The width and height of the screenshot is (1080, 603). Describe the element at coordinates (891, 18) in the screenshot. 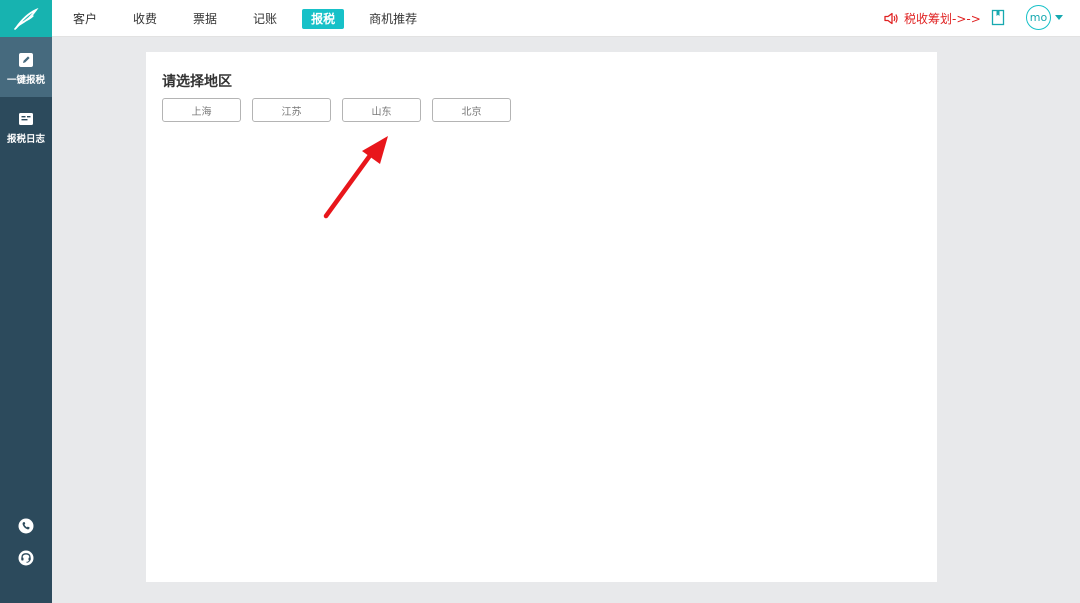

I see `speaker-icon` at that location.